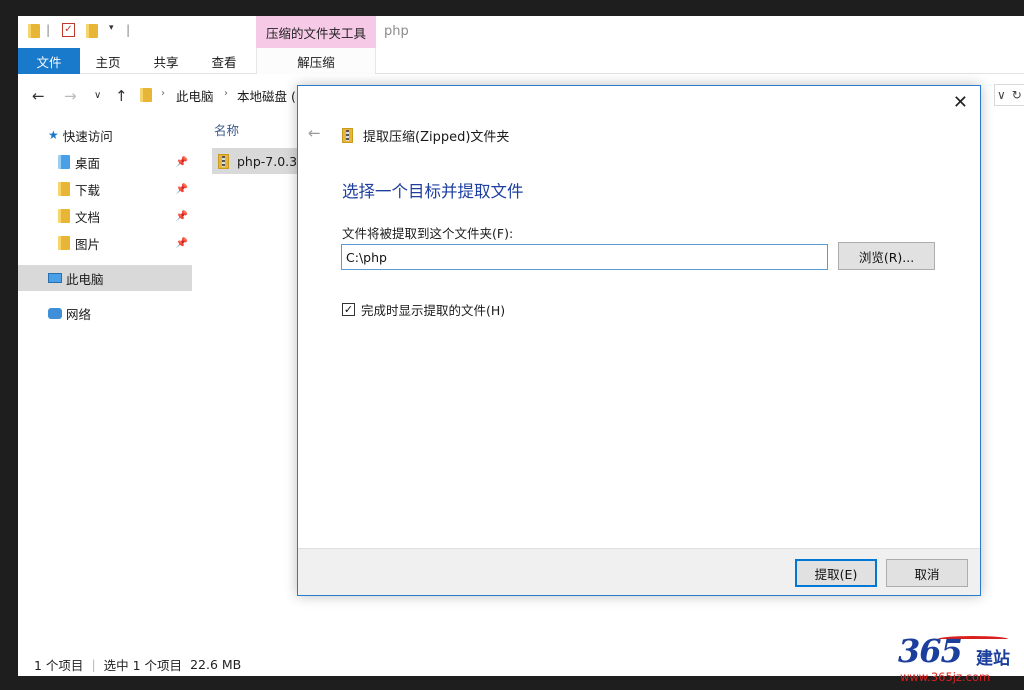 The image size is (1024, 690). Describe the element at coordinates (64, 243) in the screenshot. I see `pictures-folder-icon` at that location.